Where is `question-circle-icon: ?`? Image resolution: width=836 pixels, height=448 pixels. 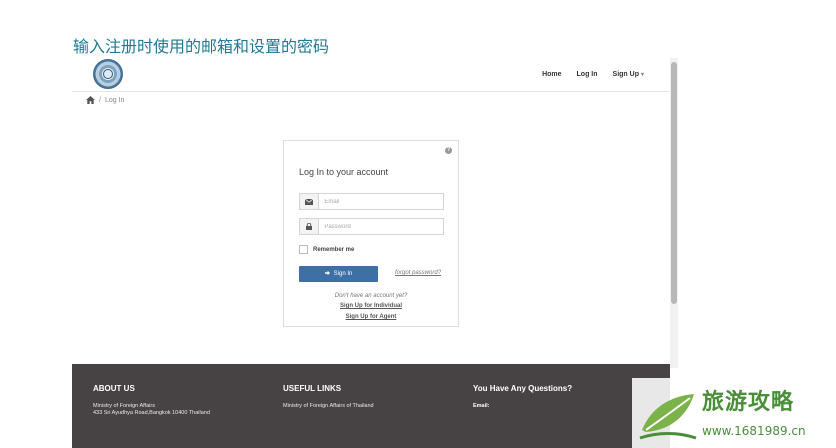
question-circle-icon: ? is located at coordinates (448, 150).